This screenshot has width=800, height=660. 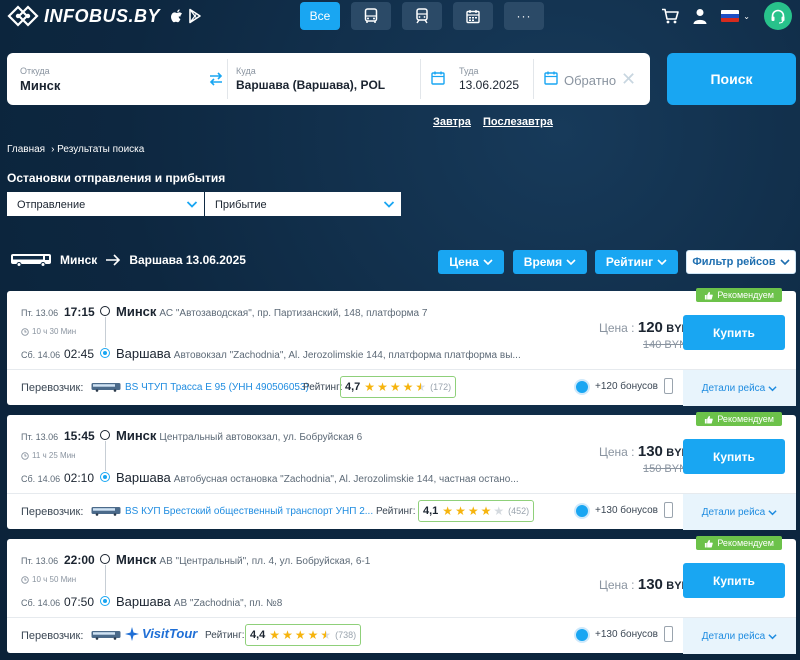 What do you see at coordinates (730, 16) in the screenshot?
I see `russia-flag-icon` at bounding box center [730, 16].